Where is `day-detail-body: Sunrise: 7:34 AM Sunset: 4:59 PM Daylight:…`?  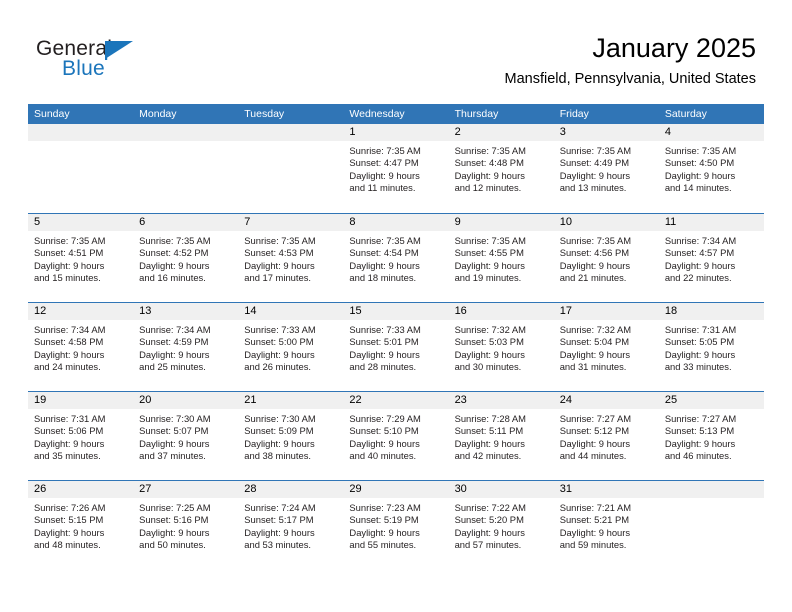
day-detail-body: Sunrise: 7:34 AM Sunset: 4:59 PM Daylight:… is located at coordinates (185, 347).